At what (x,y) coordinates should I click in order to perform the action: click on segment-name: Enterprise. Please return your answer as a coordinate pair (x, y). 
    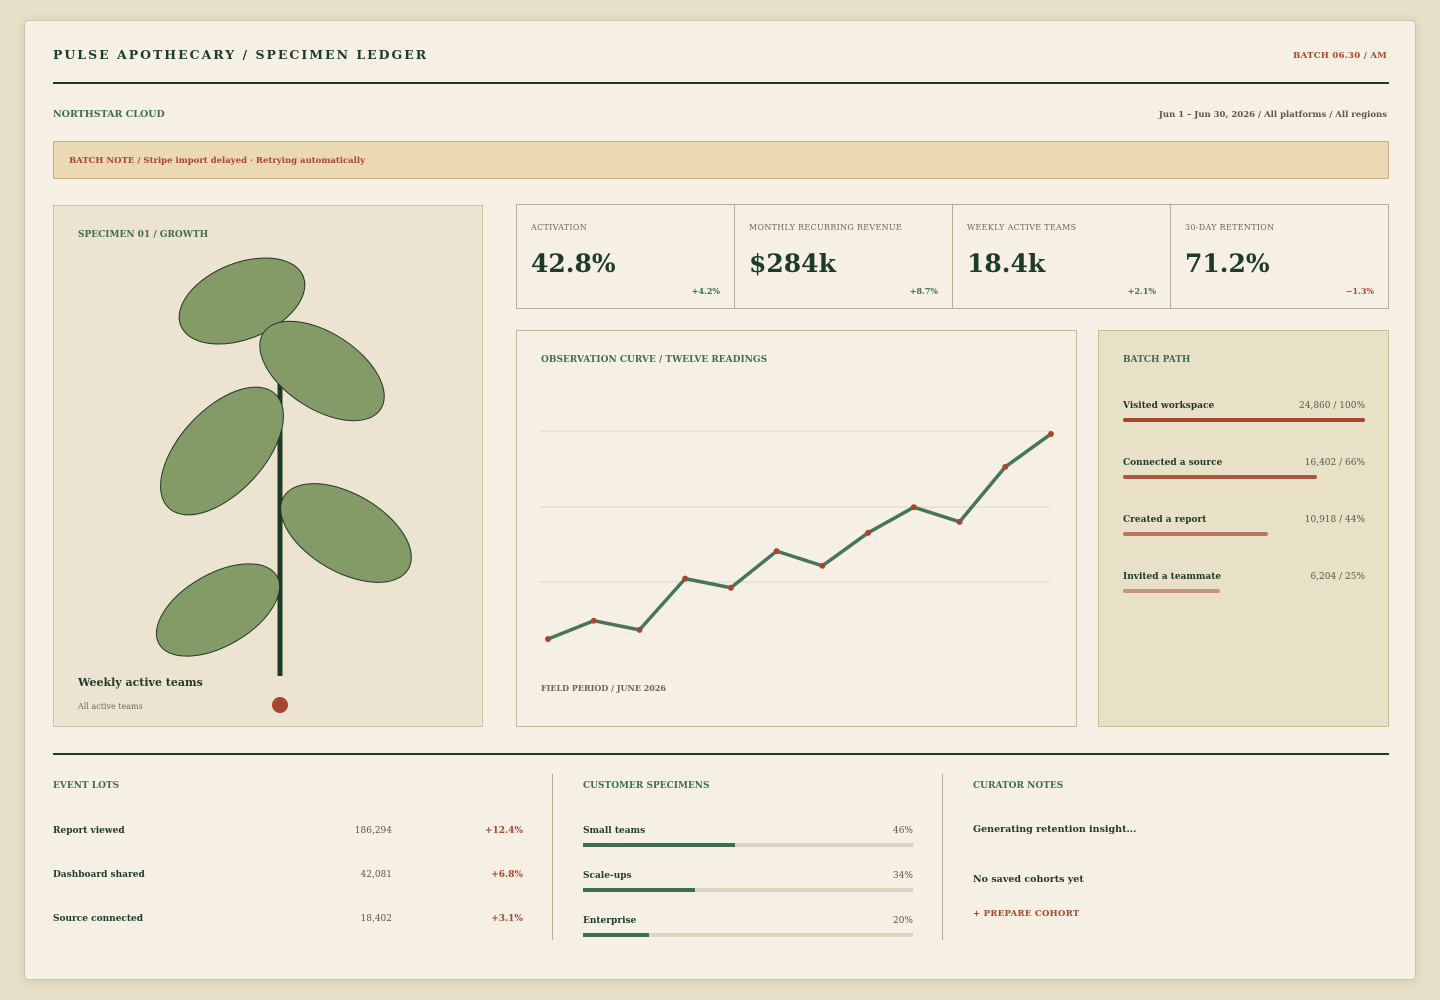
    Looking at the image, I should click on (610, 921).